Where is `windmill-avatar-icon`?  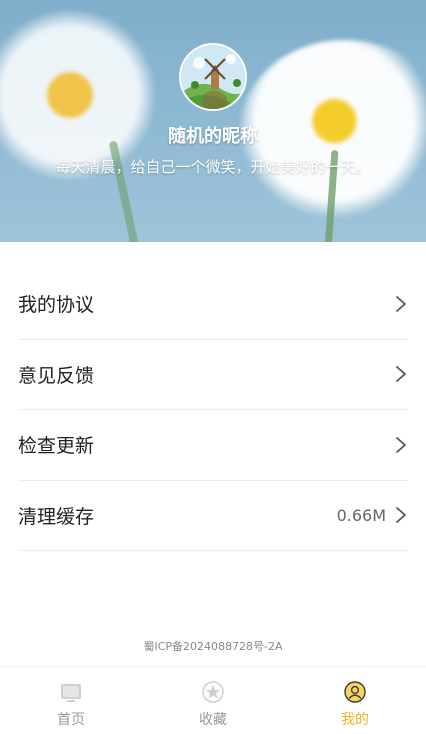 windmill-avatar-icon is located at coordinates (213, 77).